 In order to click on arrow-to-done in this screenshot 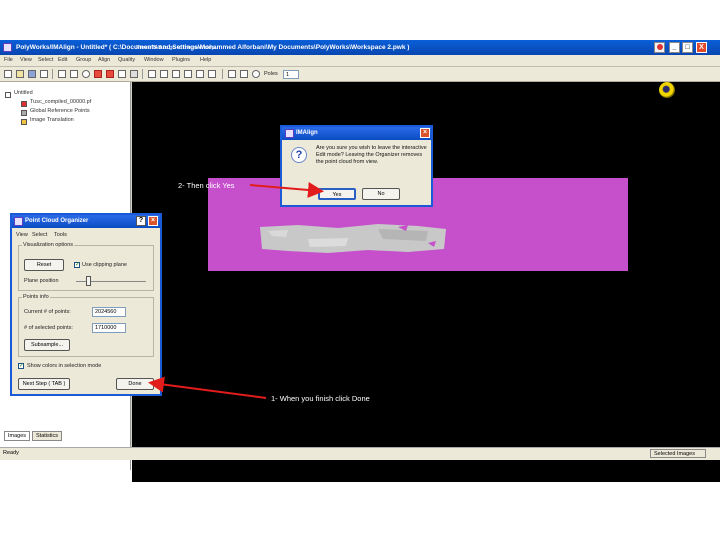, I will do `click(207, 387)`.